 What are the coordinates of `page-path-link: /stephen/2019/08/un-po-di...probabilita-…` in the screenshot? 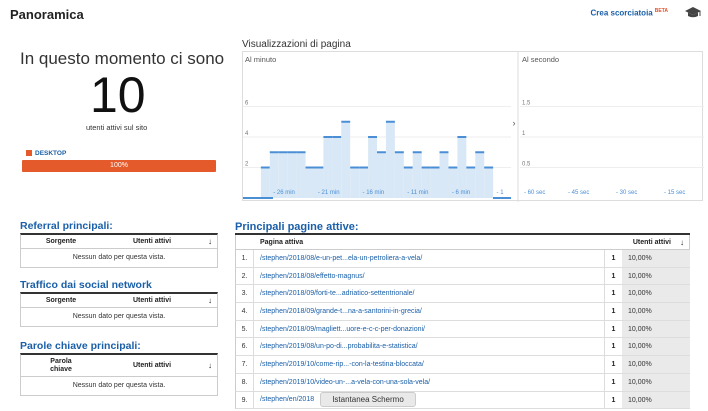 It's located at (429, 346).